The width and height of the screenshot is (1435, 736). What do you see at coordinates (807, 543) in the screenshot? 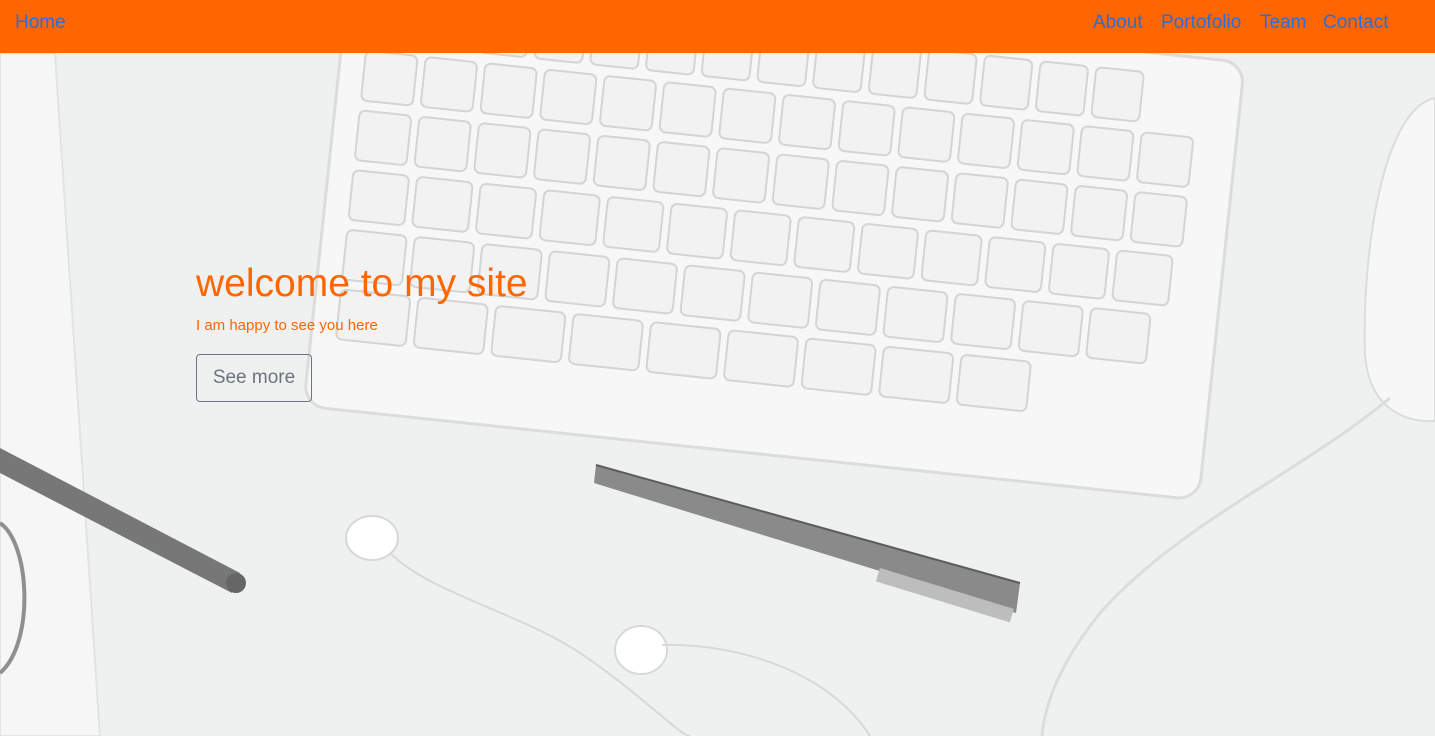
I see `pen-image` at bounding box center [807, 543].